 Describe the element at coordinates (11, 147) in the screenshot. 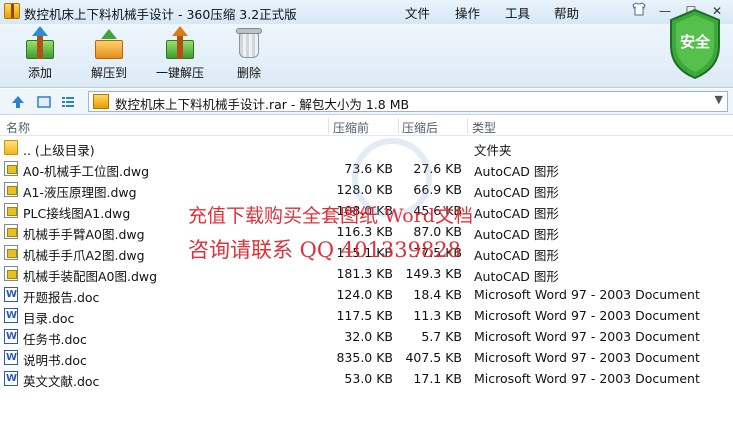

I see `folder-icon` at that location.